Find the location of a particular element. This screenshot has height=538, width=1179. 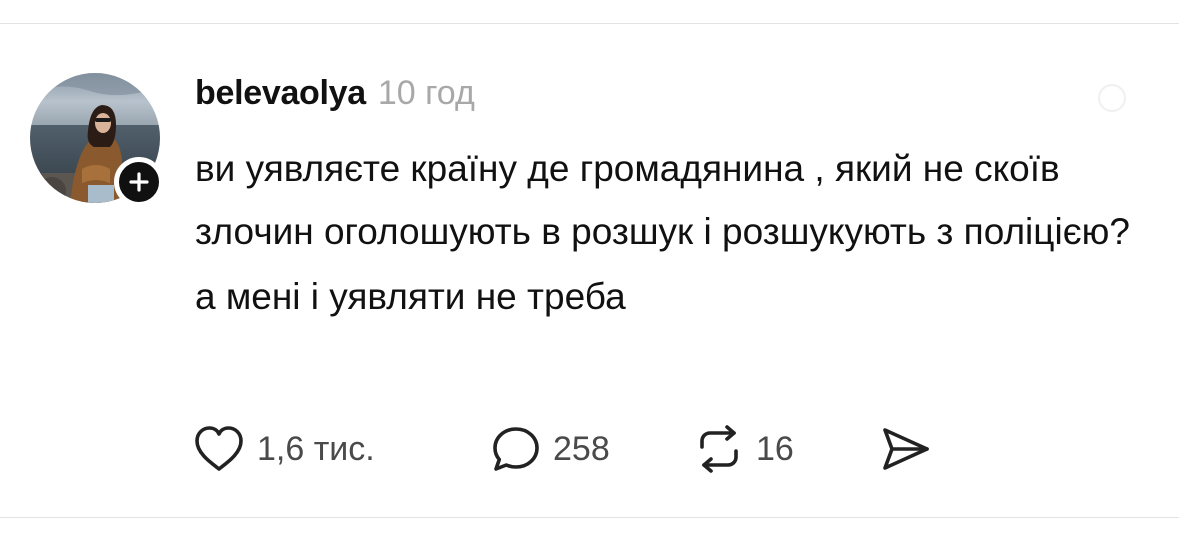

comment-header: belevaolya 10 год is located at coordinates (335, 97).